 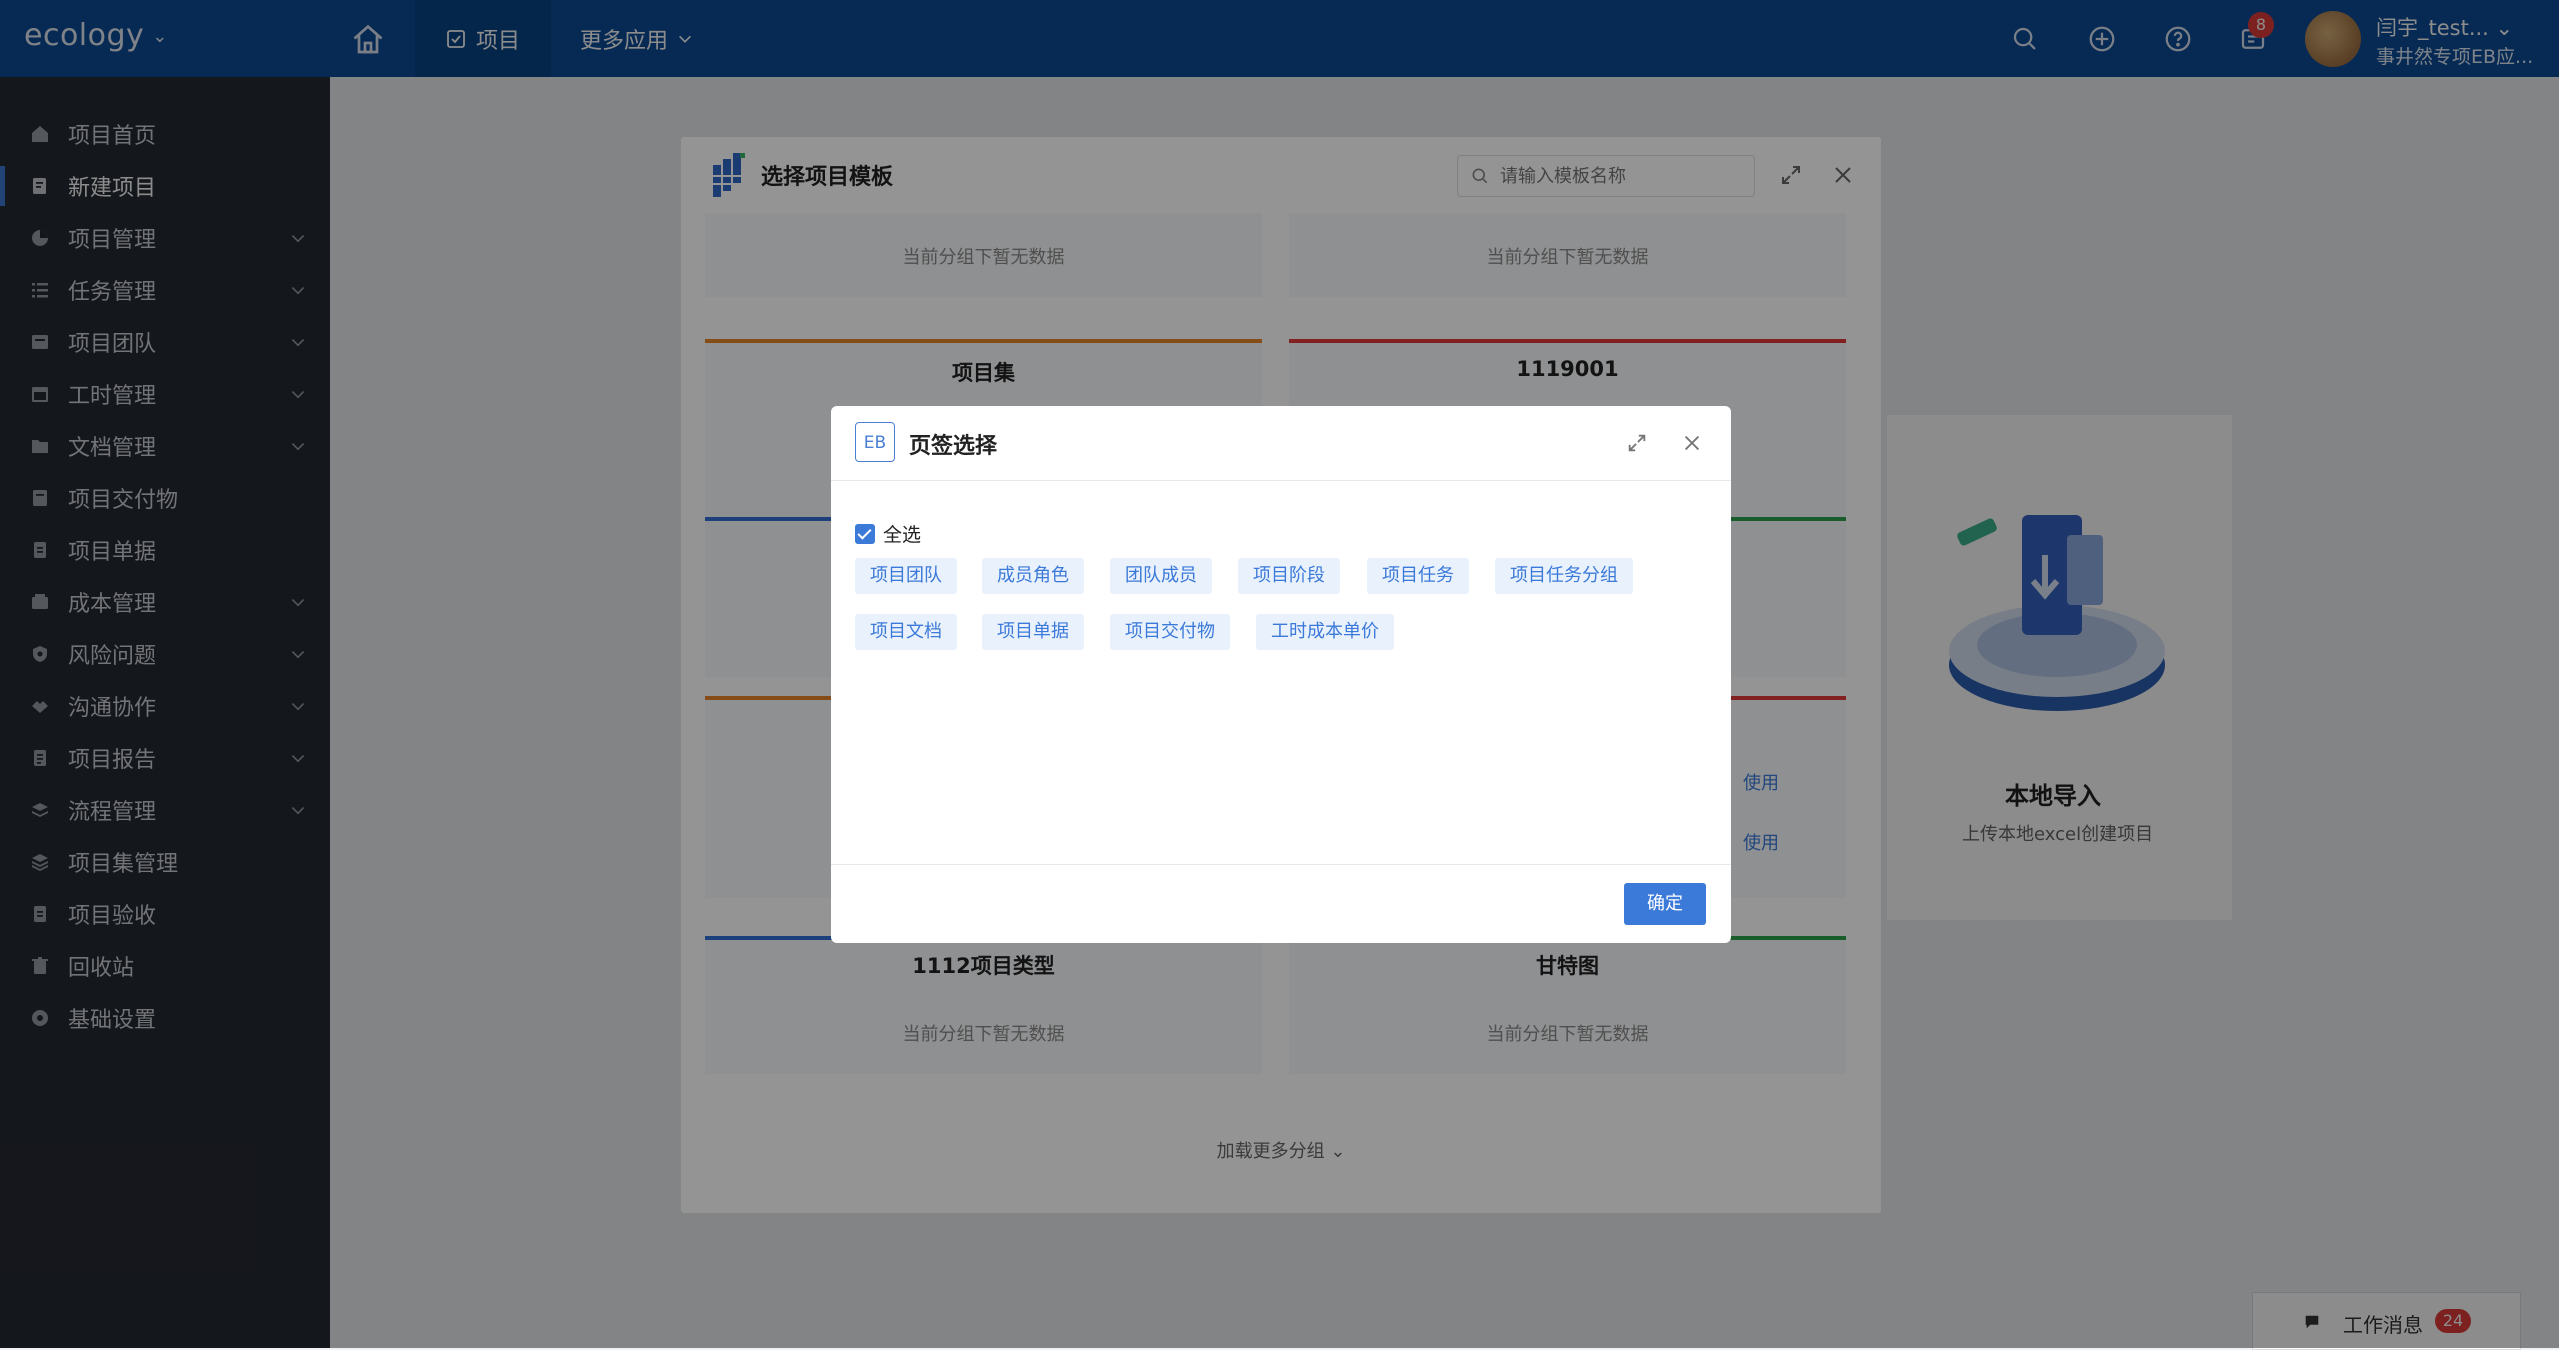 I want to click on tag-project-docs: 项目文档, so click(x=906, y=632).